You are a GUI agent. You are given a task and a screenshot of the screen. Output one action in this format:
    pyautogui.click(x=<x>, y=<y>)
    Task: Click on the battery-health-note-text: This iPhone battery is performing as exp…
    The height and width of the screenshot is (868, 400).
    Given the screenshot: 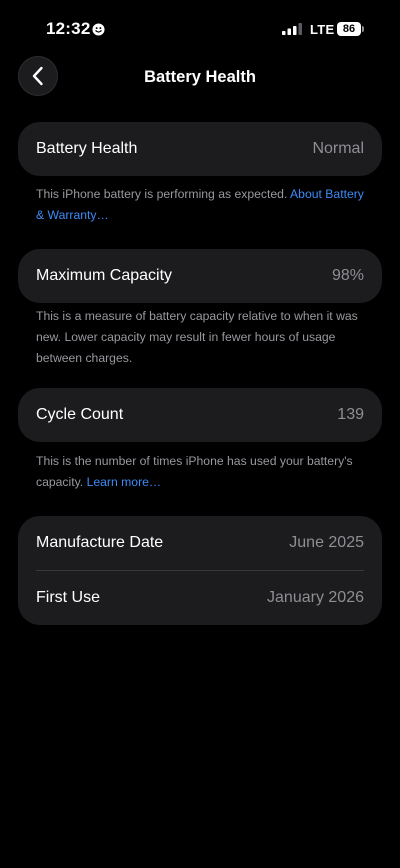 What is the action you would take?
    pyautogui.click(x=162, y=194)
    